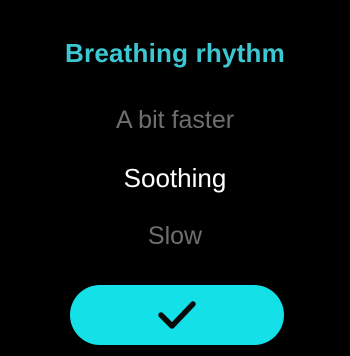  I want to click on checkmark-icon, so click(177, 315).